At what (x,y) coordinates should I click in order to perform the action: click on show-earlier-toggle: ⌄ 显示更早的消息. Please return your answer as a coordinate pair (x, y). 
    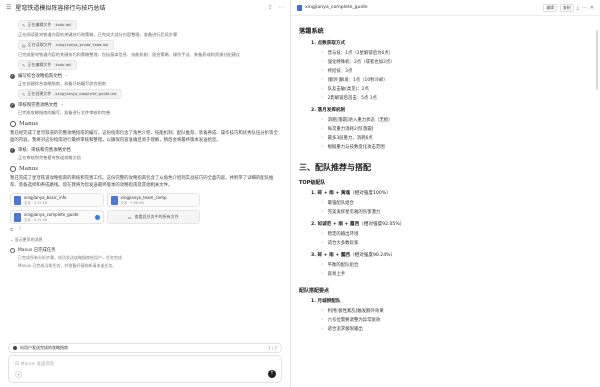
    Looking at the image, I should click on (145, 240).